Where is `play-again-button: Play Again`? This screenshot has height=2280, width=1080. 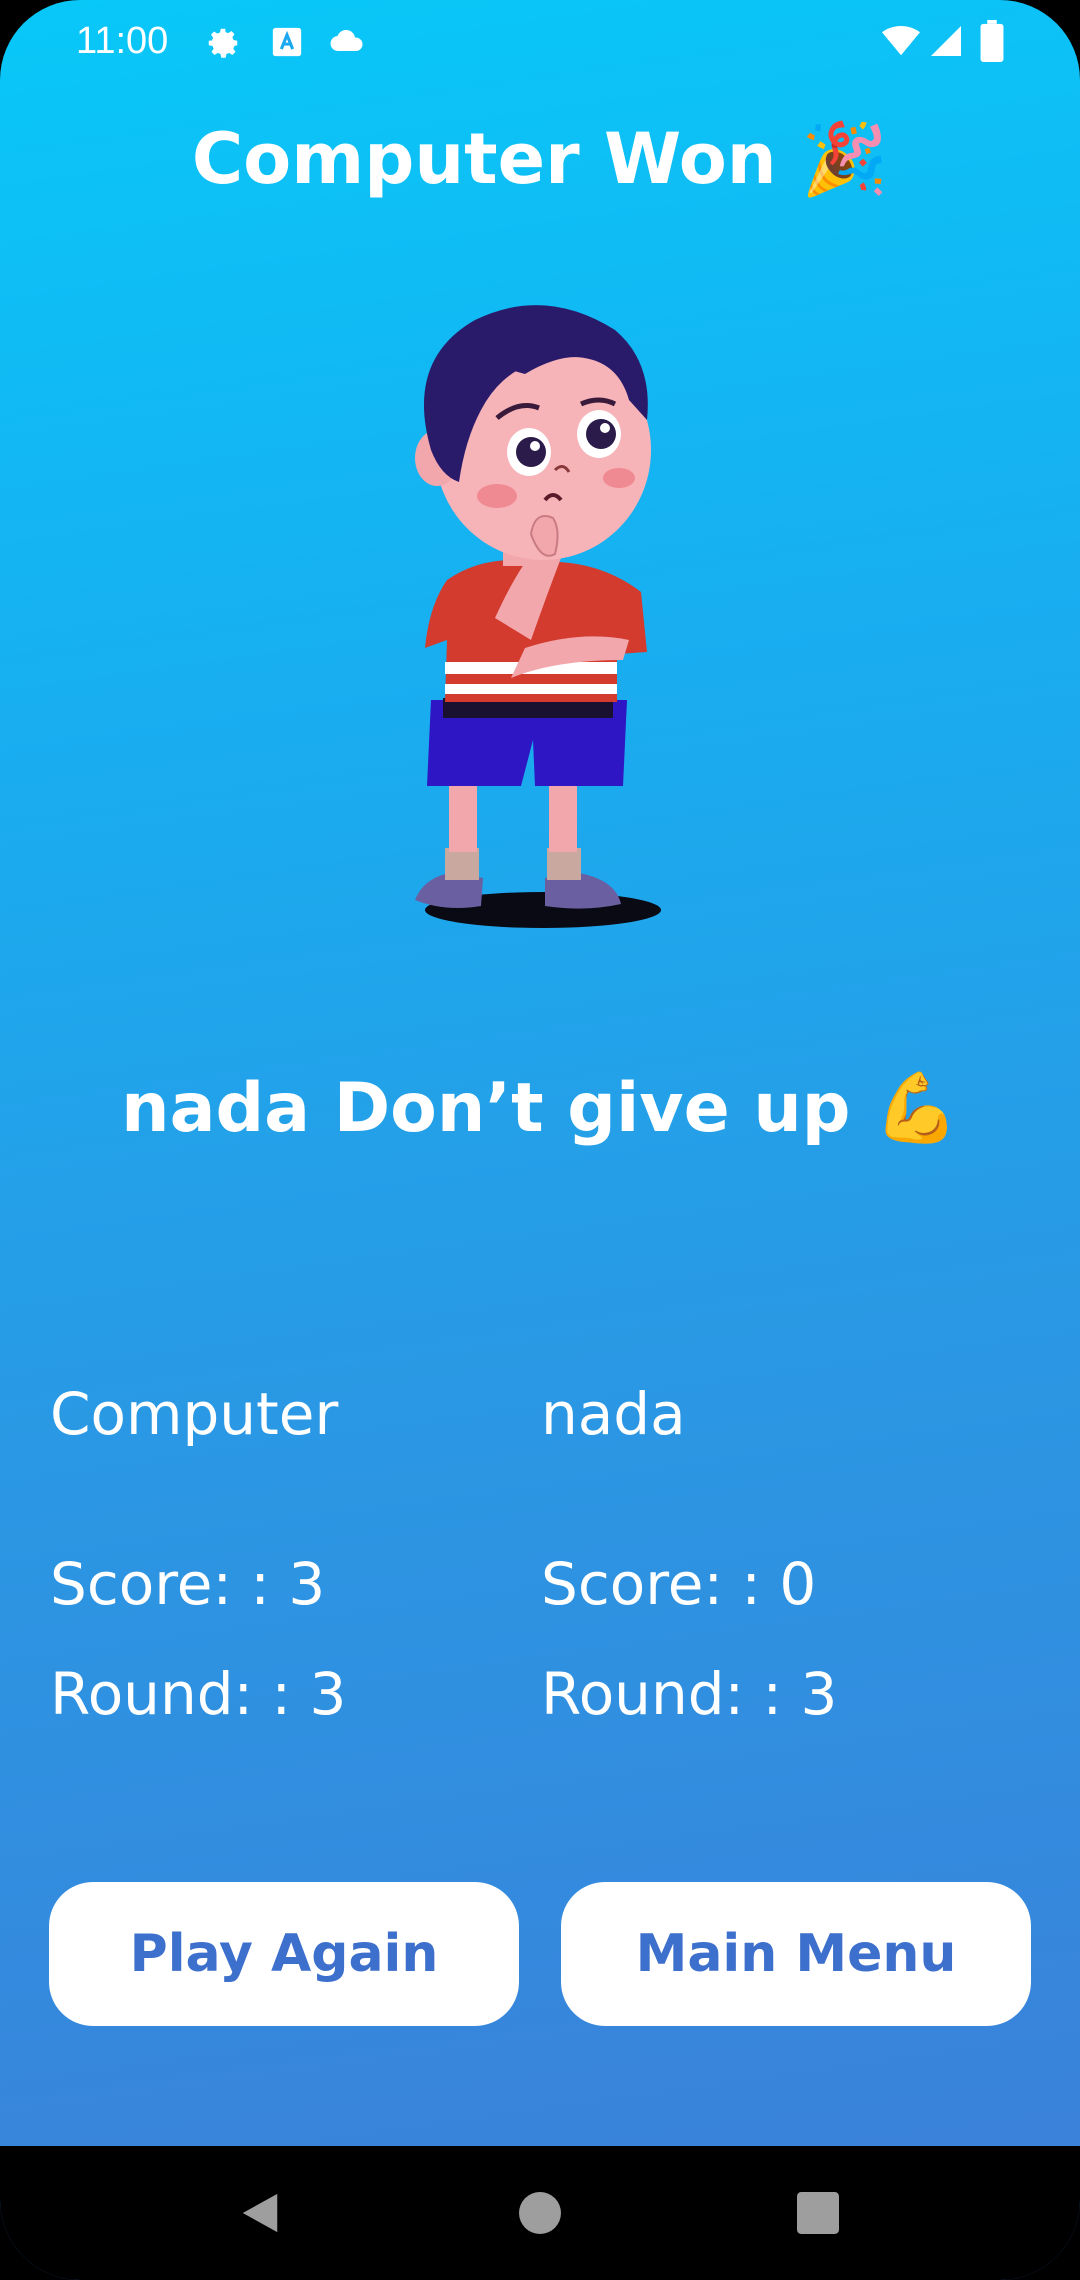
play-again-button: Play Again is located at coordinates (284, 1954).